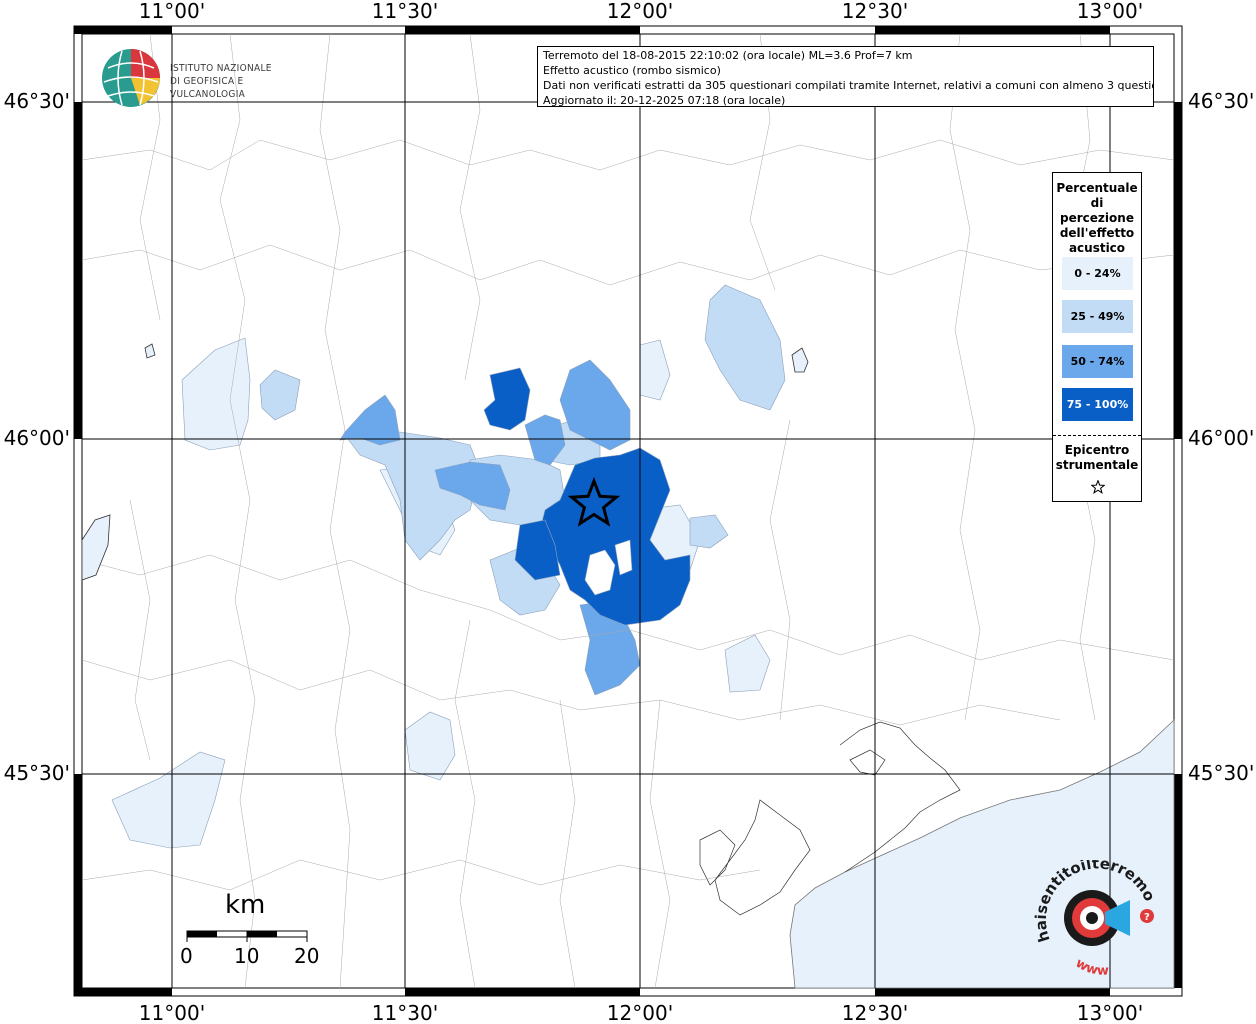 The height and width of the screenshot is (1024, 1256). What do you see at coordinates (1097, 450) in the screenshot?
I see `legend-epicenter-line: Epicentro` at bounding box center [1097, 450].